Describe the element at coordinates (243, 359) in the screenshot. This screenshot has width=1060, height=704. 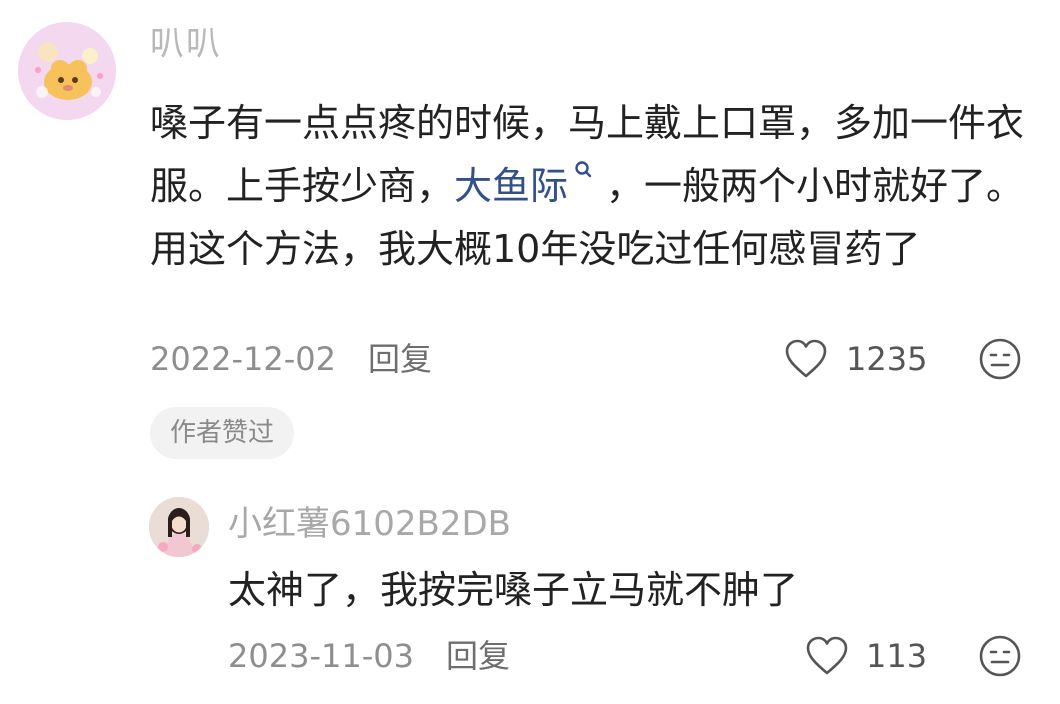
I see `comment-date: 2022-12-02` at that location.